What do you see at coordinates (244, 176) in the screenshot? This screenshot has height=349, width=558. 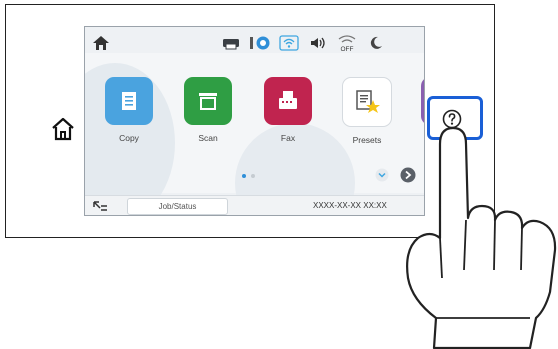 I see `page-dot-active` at bounding box center [244, 176].